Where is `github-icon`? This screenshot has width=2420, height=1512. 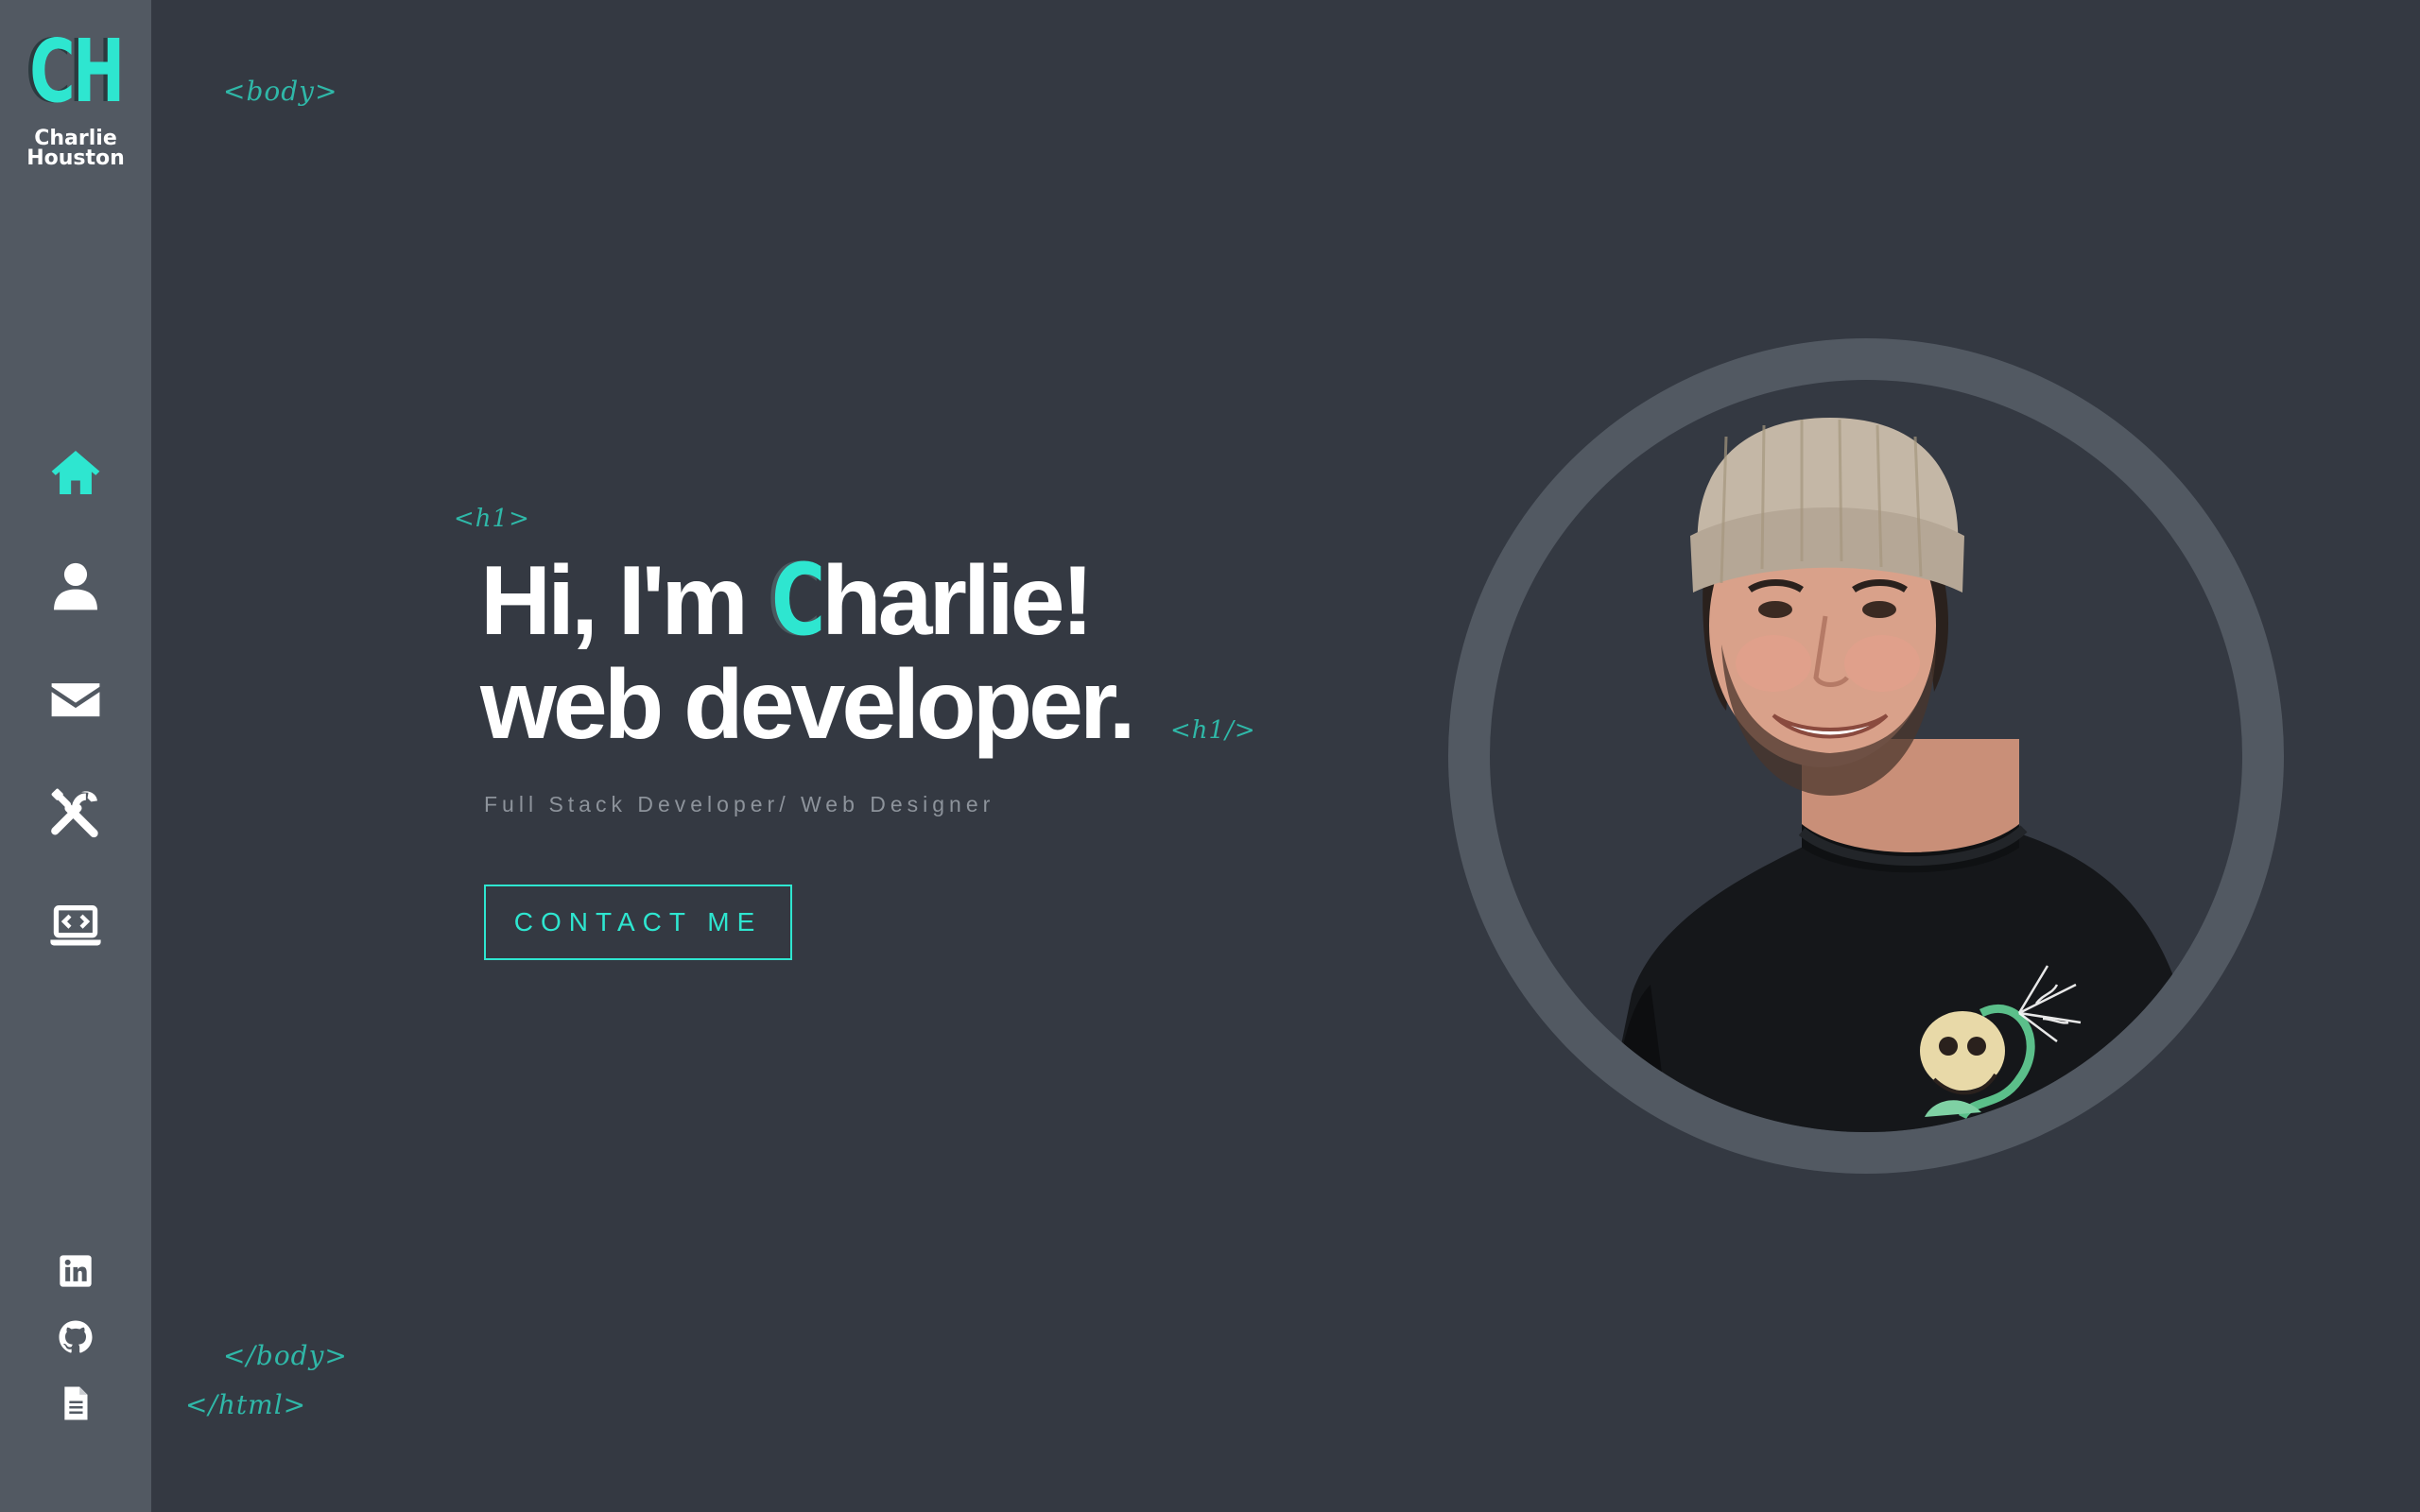 github-icon is located at coordinates (76, 1336).